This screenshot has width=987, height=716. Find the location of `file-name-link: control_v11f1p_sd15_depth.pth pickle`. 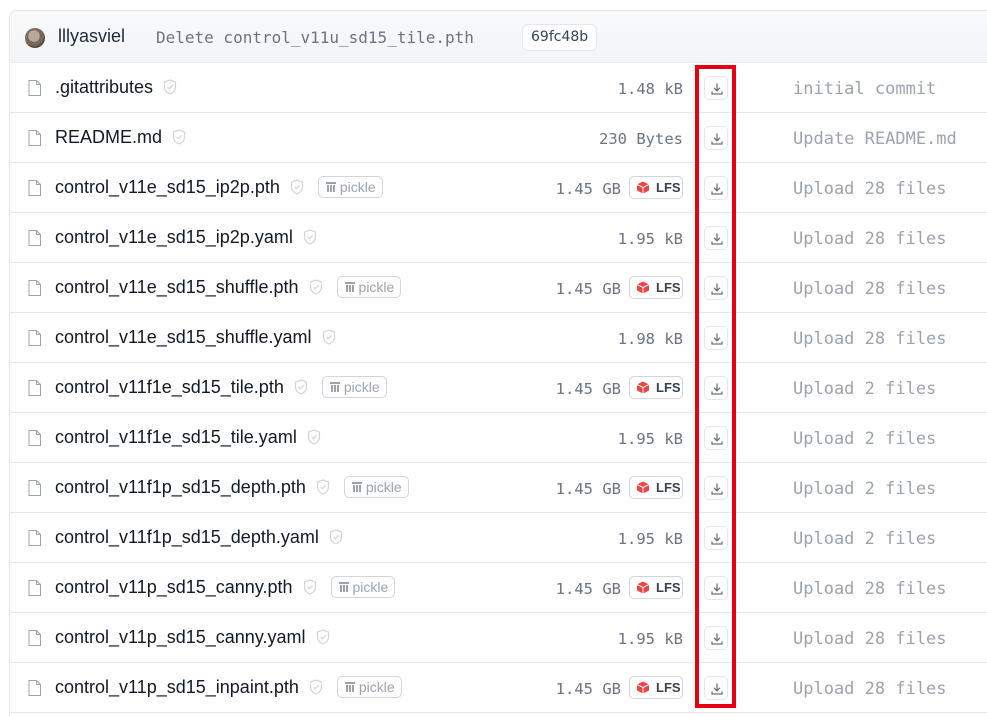

file-name-link: control_v11f1p_sd15_depth.pth pickle is located at coordinates (232, 486).